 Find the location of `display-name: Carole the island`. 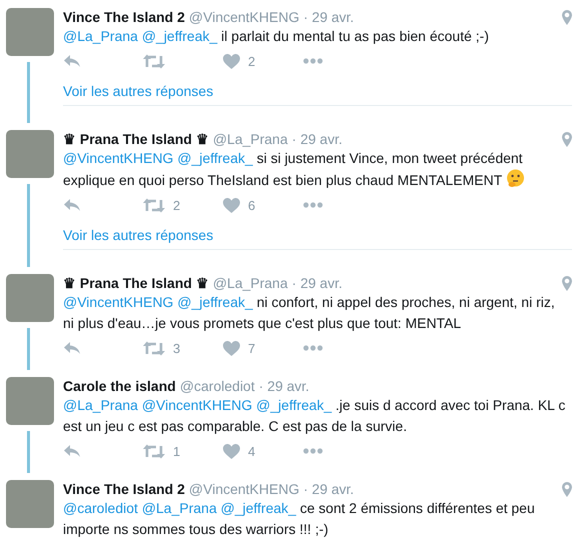

display-name: Carole the island is located at coordinates (119, 386).